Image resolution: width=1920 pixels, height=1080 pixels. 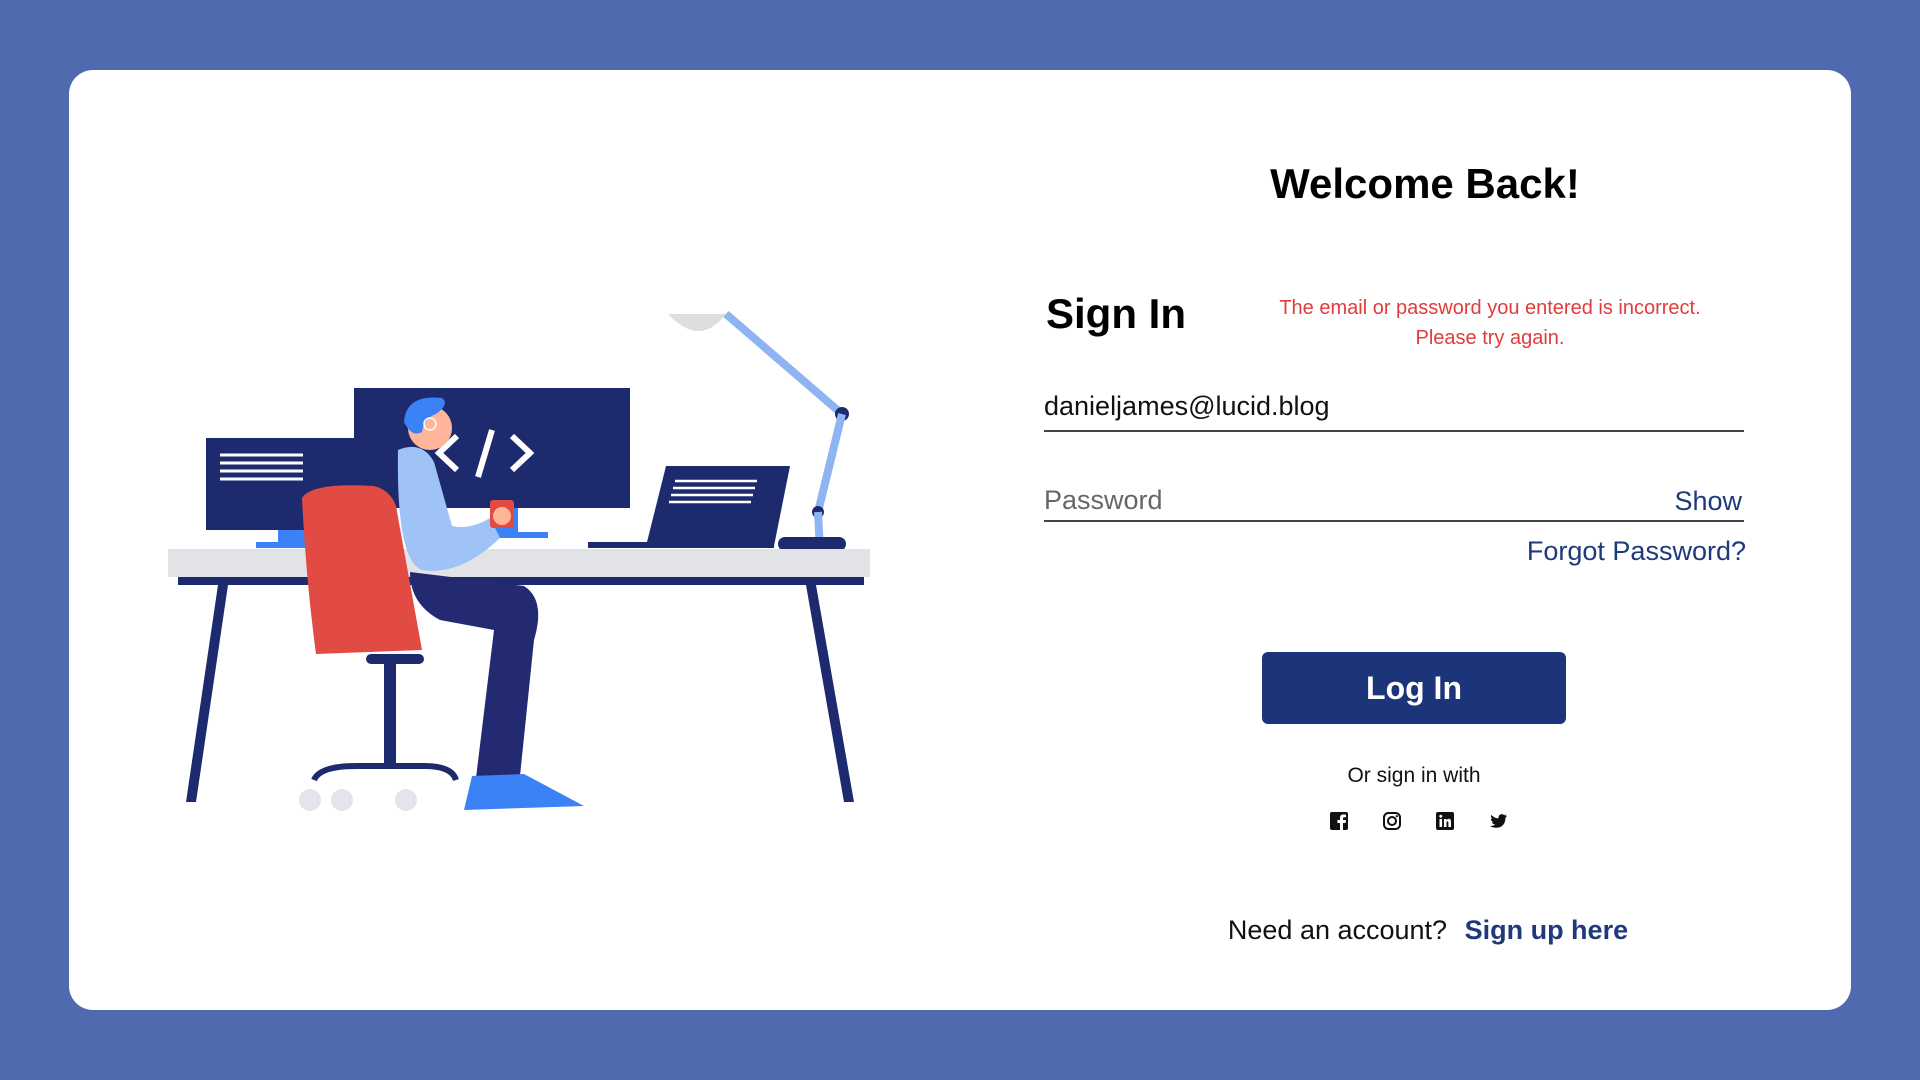 What do you see at coordinates (1414, 688) in the screenshot?
I see `log-in-button: Log In` at bounding box center [1414, 688].